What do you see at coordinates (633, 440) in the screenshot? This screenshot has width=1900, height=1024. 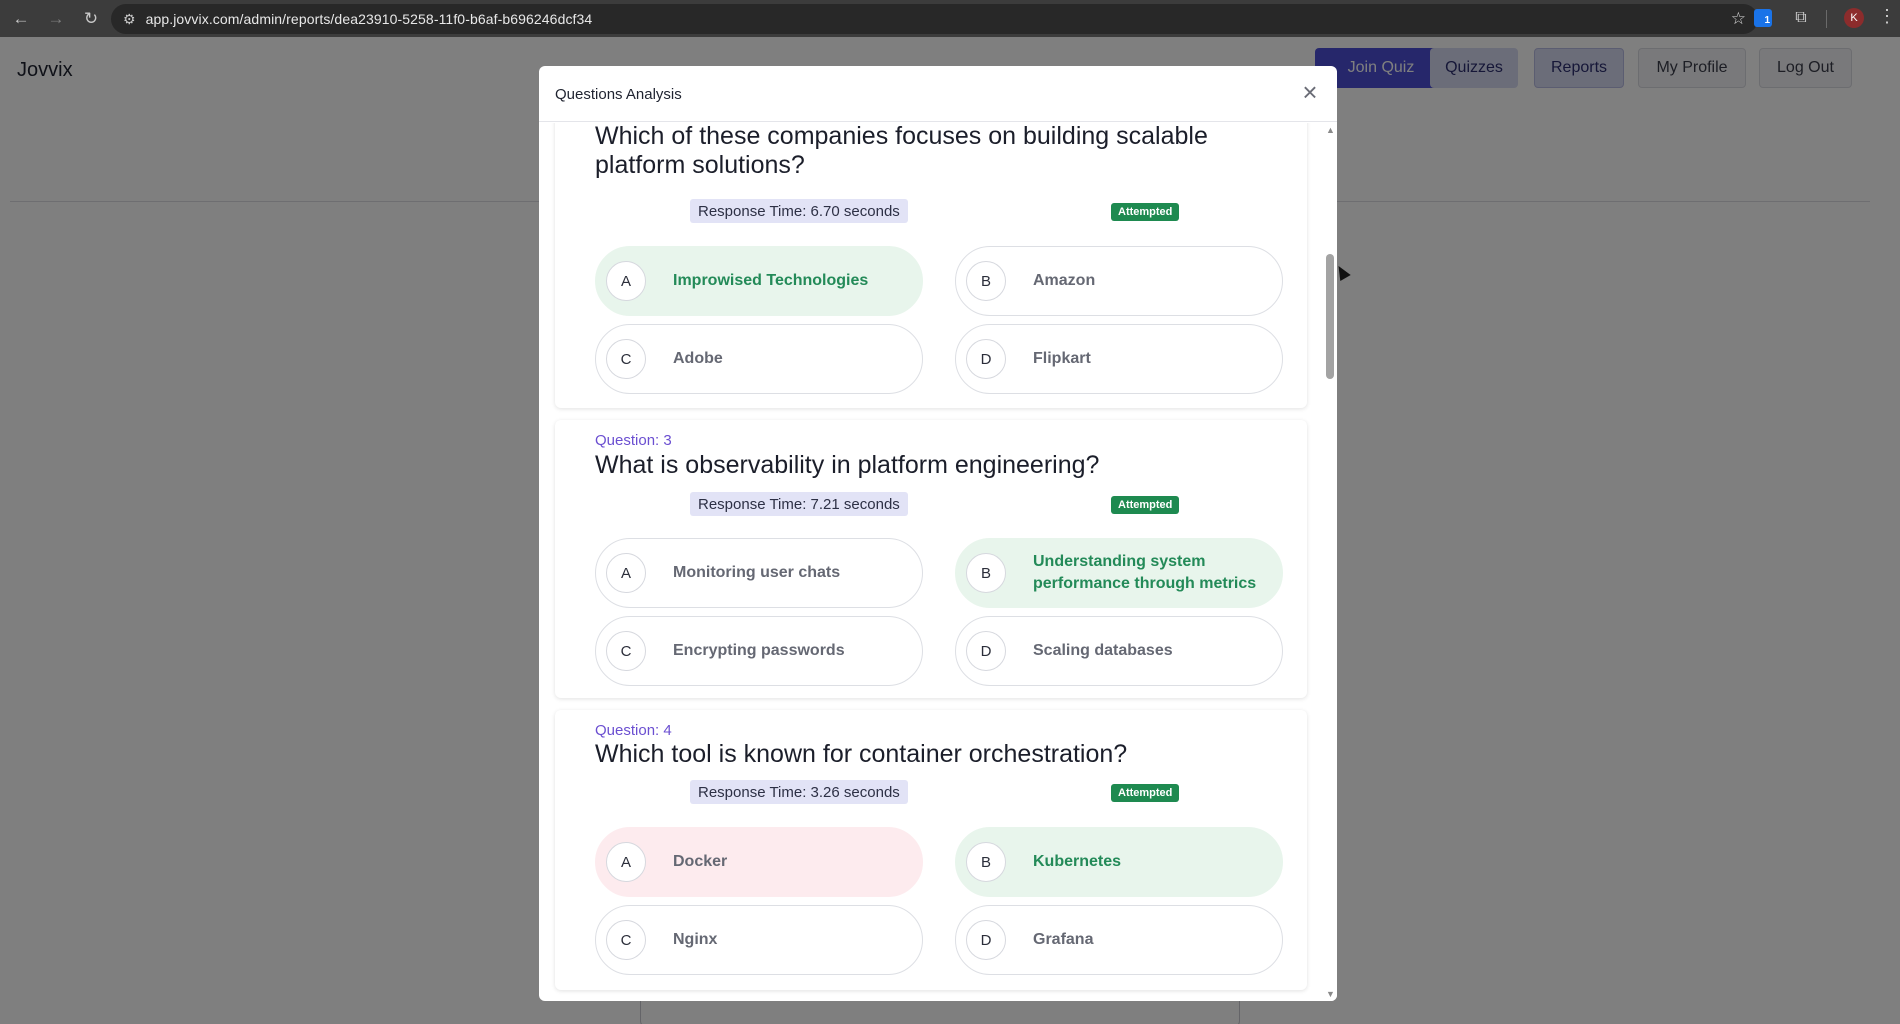 I see `question-number: Question: 3` at bounding box center [633, 440].